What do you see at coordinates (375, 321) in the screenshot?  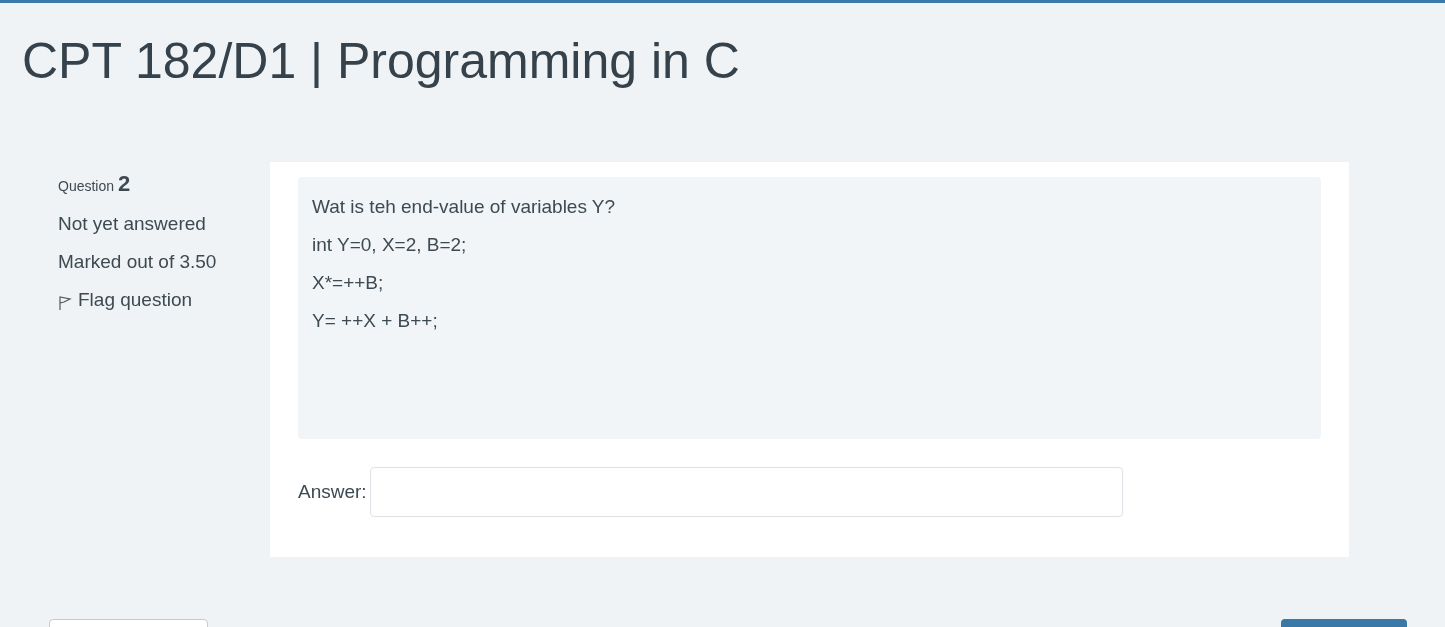 I see `question-text-line: Y= ++X + B++;` at bounding box center [375, 321].